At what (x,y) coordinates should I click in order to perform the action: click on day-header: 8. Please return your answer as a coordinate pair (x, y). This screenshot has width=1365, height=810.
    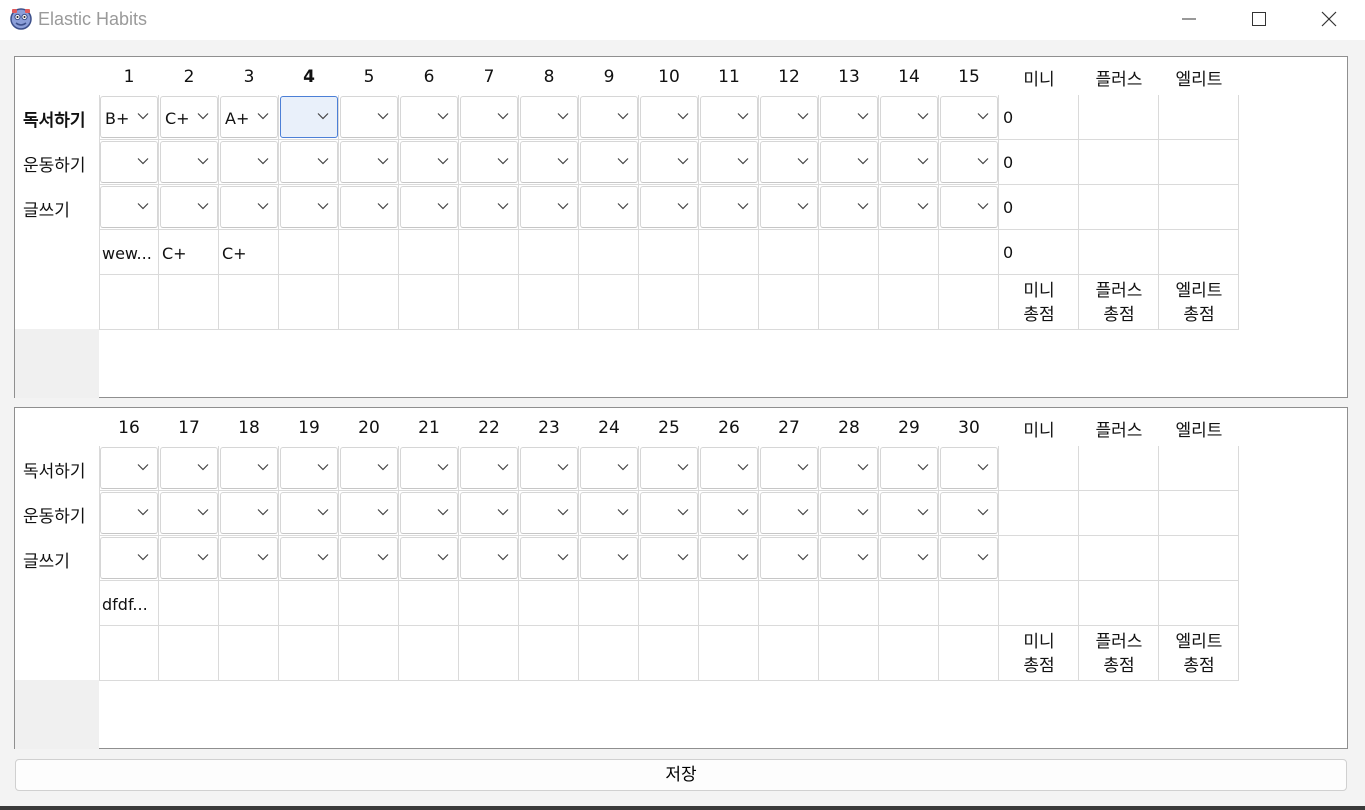
    Looking at the image, I should click on (549, 77).